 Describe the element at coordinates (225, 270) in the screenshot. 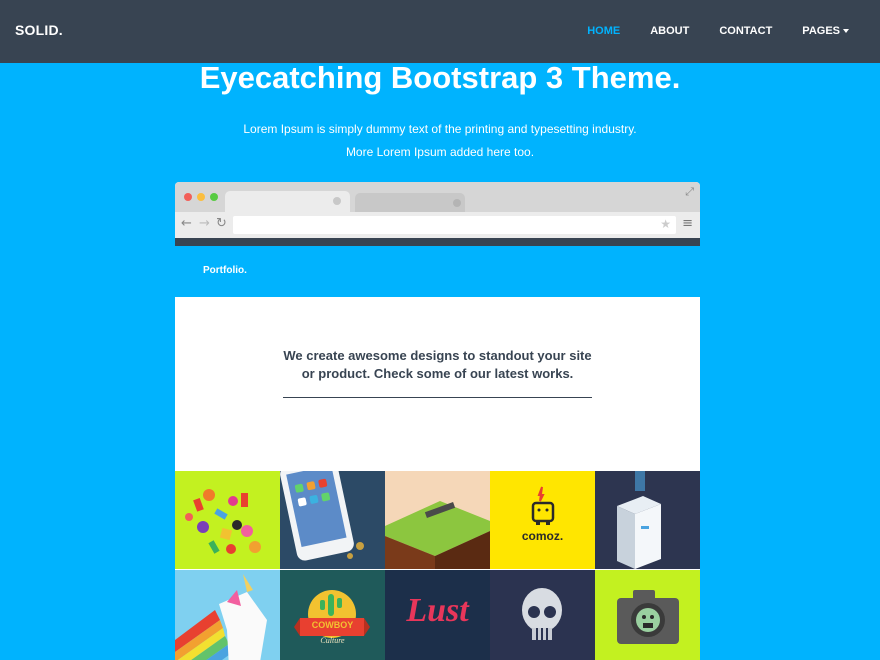

I see `inner-page-title: Portfolio.` at that location.